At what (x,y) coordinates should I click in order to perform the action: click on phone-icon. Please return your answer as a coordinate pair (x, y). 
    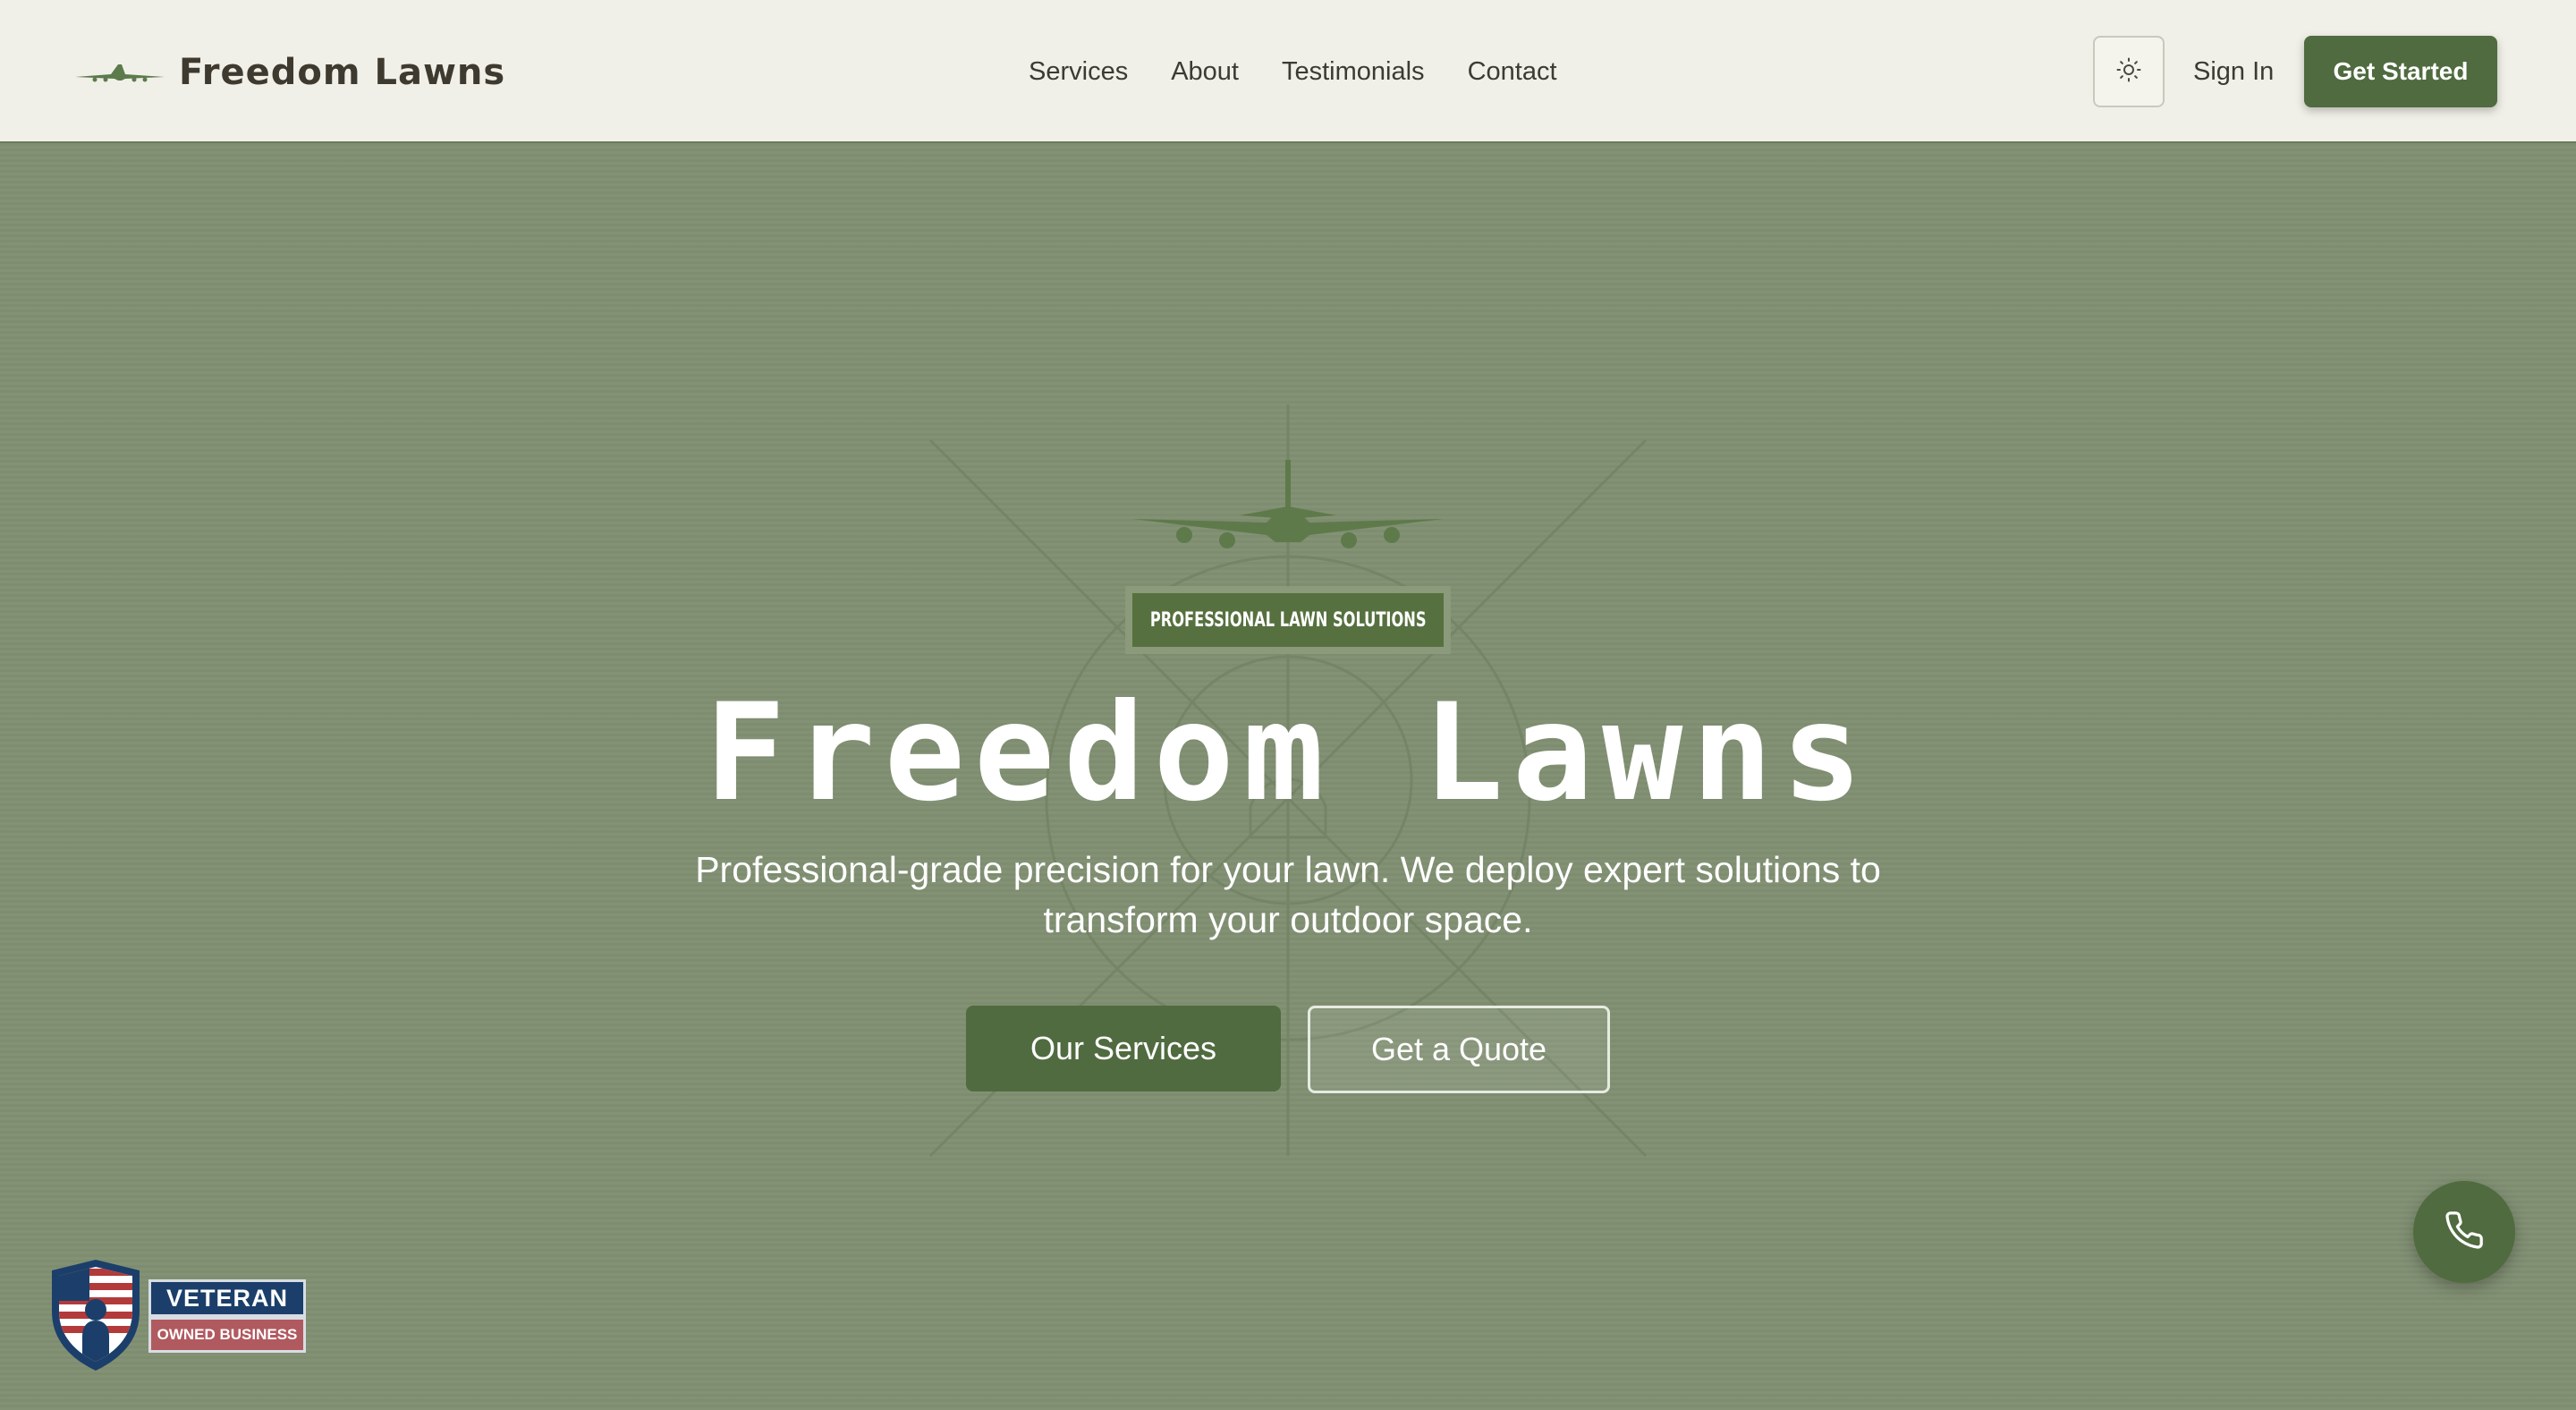
    Looking at the image, I should click on (2464, 1233).